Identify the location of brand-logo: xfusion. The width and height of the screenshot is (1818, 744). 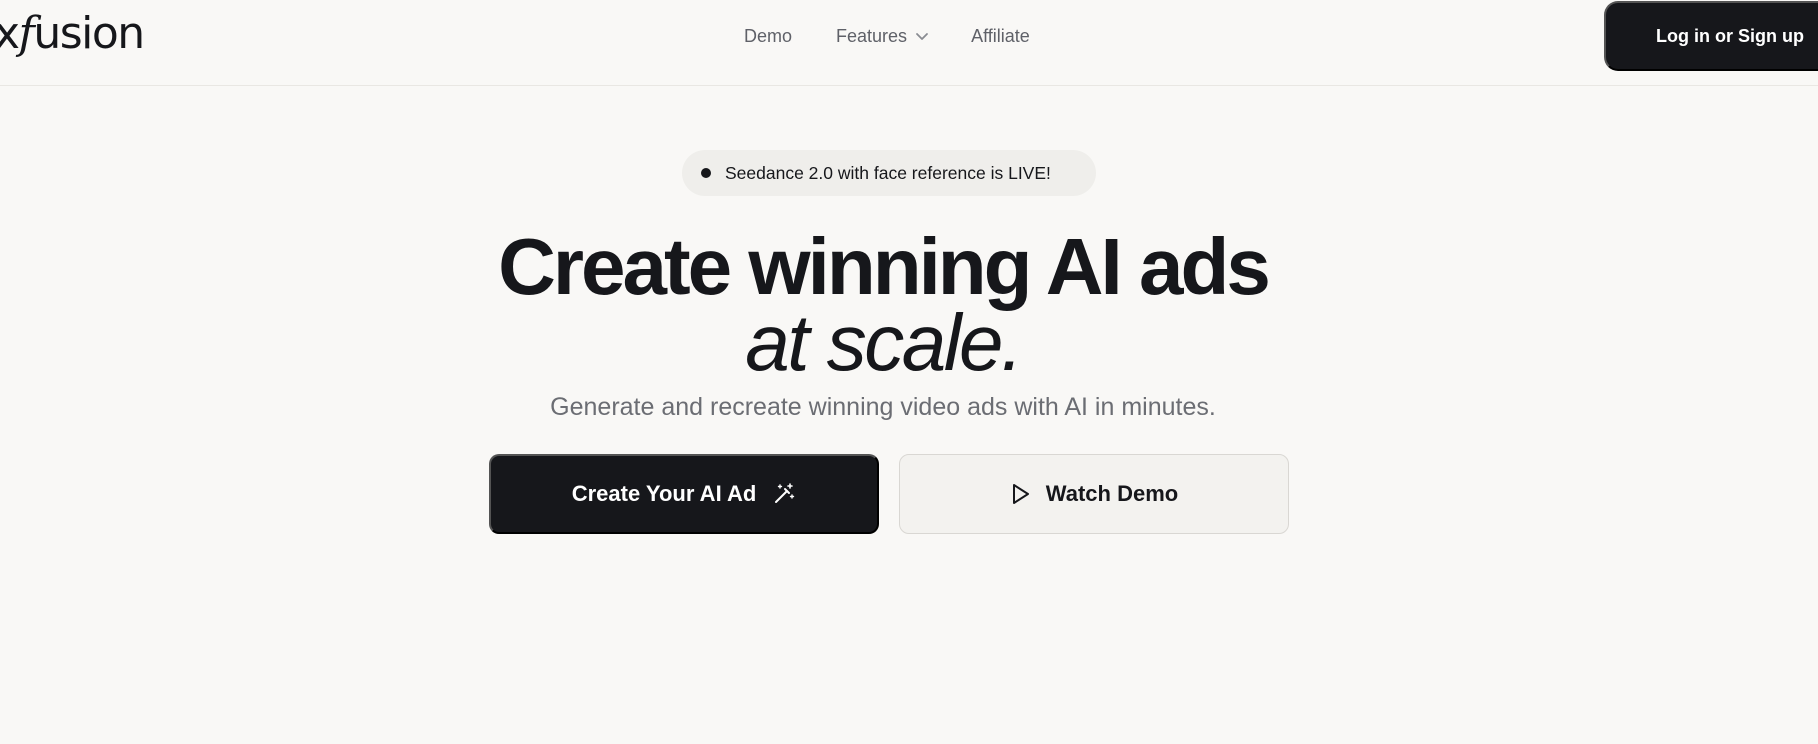
(72, 34).